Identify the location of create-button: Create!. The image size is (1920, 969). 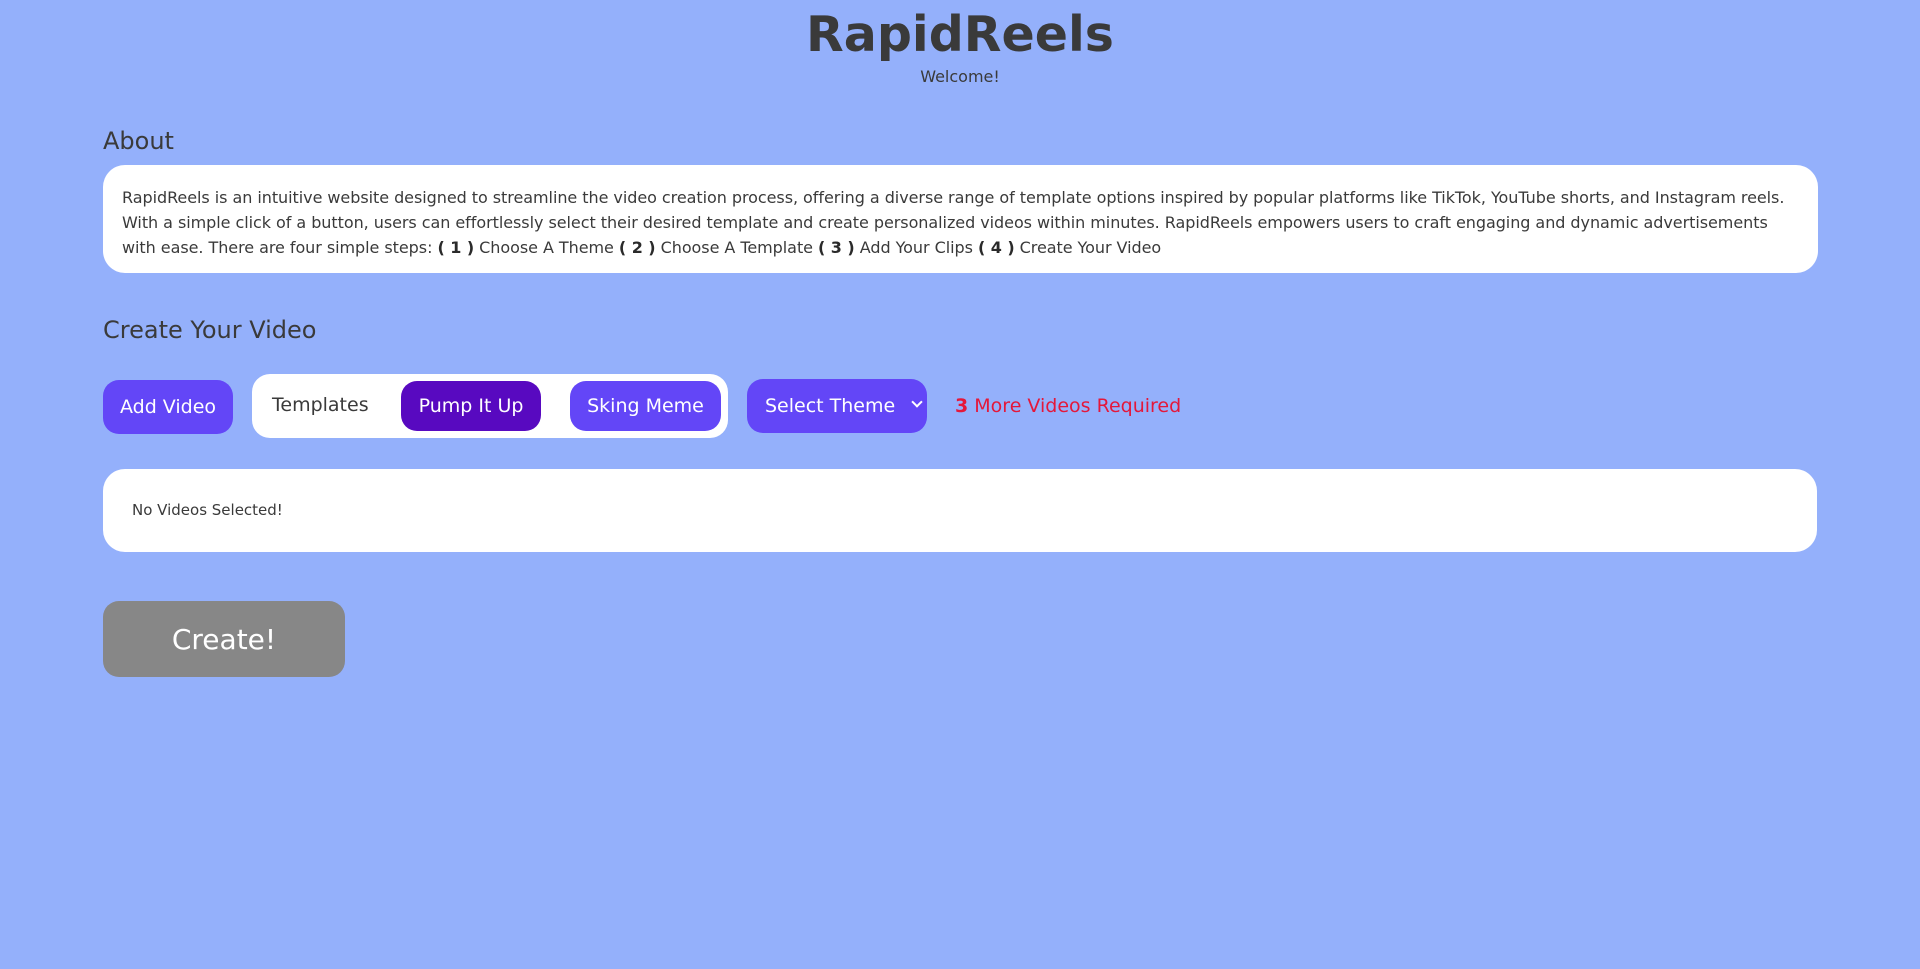
(224, 639).